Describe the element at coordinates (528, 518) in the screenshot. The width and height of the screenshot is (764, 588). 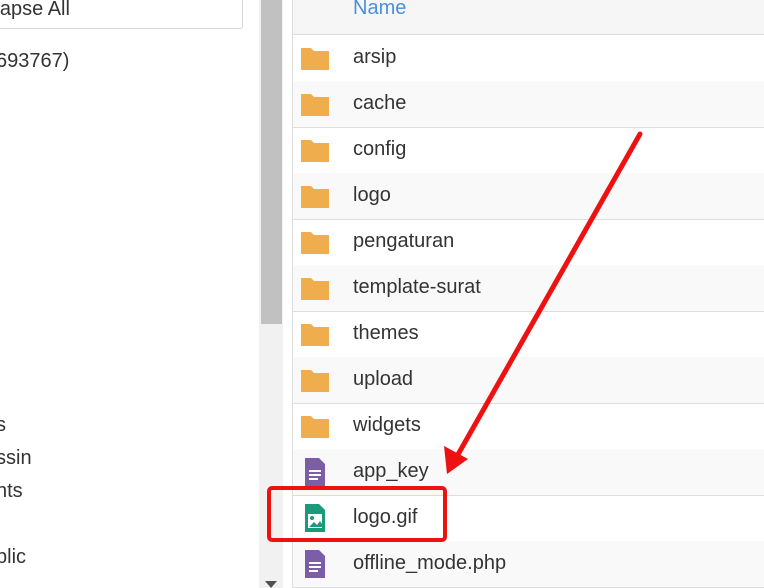
I see `file-row: logo.gif` at that location.